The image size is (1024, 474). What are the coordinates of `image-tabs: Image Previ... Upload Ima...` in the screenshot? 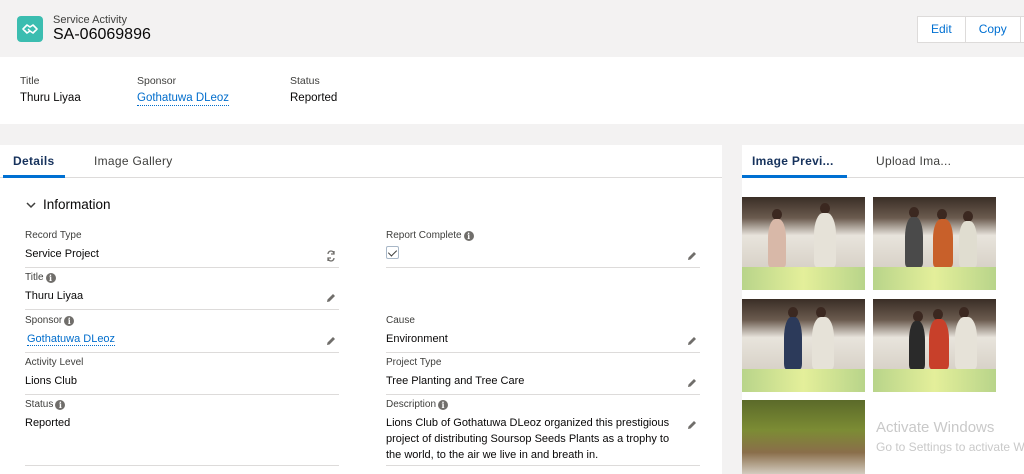 It's located at (883, 161).